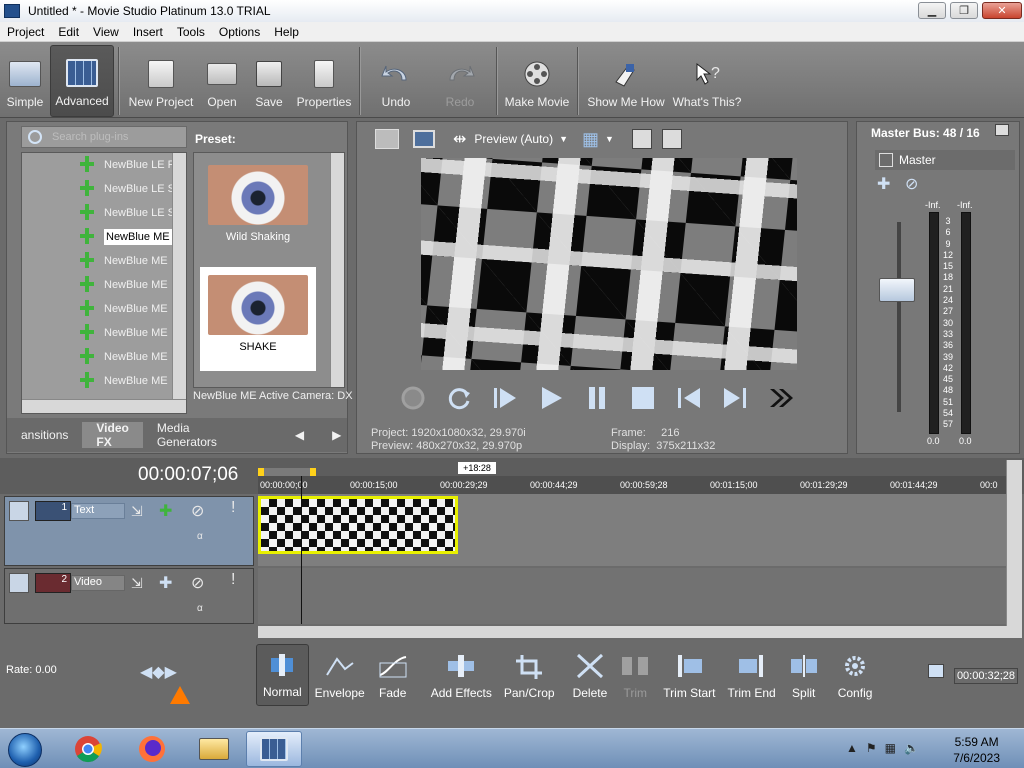 This screenshot has height=768, width=1024. Describe the element at coordinates (855, 675) in the screenshot. I see `config-button: Config` at that location.